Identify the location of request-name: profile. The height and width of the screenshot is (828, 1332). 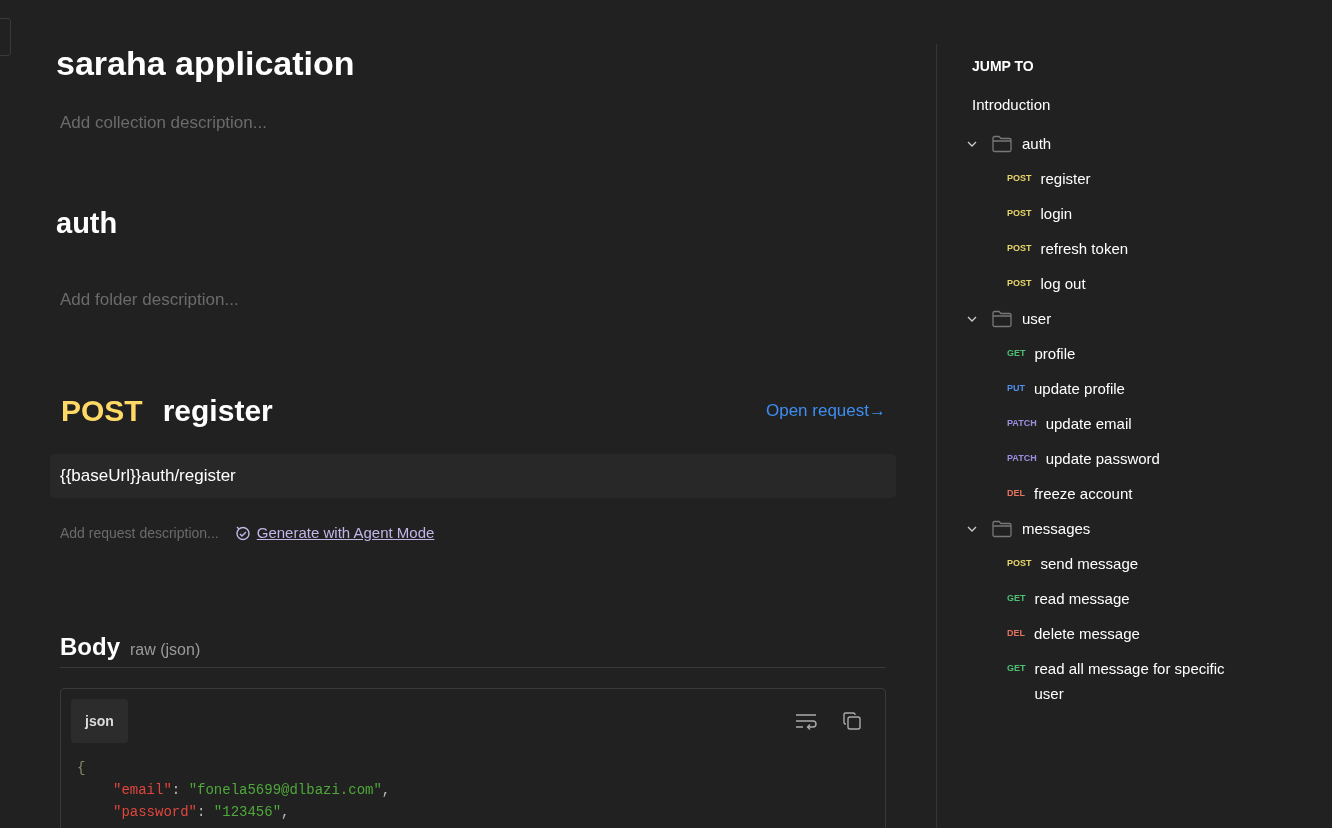
(1055, 354).